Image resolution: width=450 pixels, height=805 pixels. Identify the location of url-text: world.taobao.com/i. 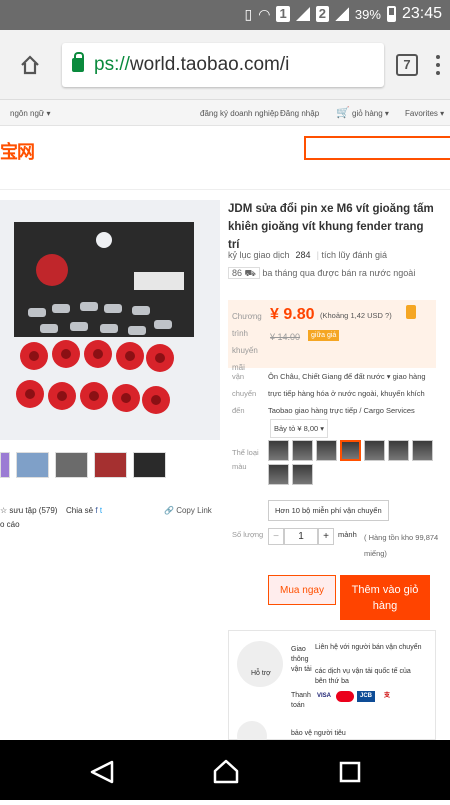
(209, 64).